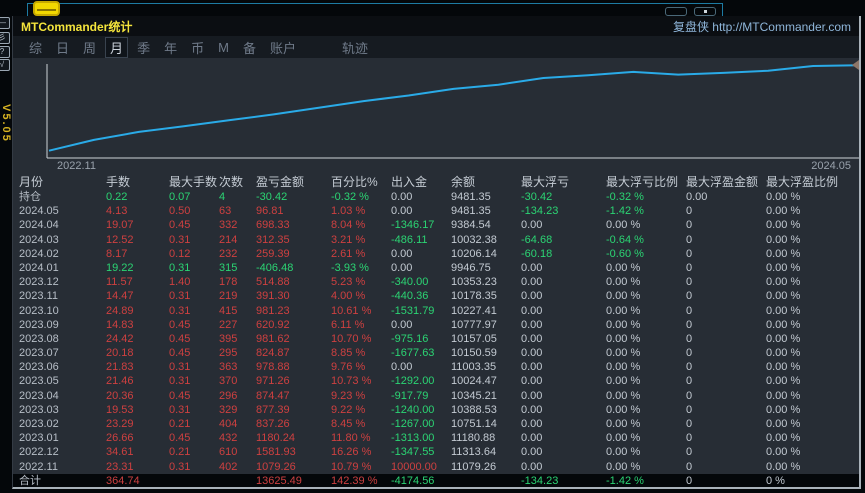  I want to click on table-cell: 0.07, so click(180, 197).